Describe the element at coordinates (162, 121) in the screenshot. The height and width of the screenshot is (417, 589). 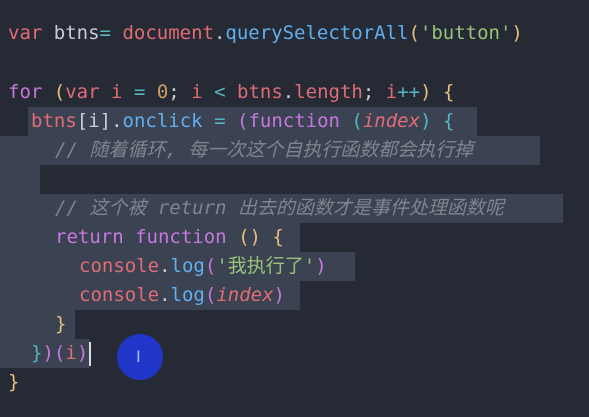
I see `property-onclick: onclick` at that location.